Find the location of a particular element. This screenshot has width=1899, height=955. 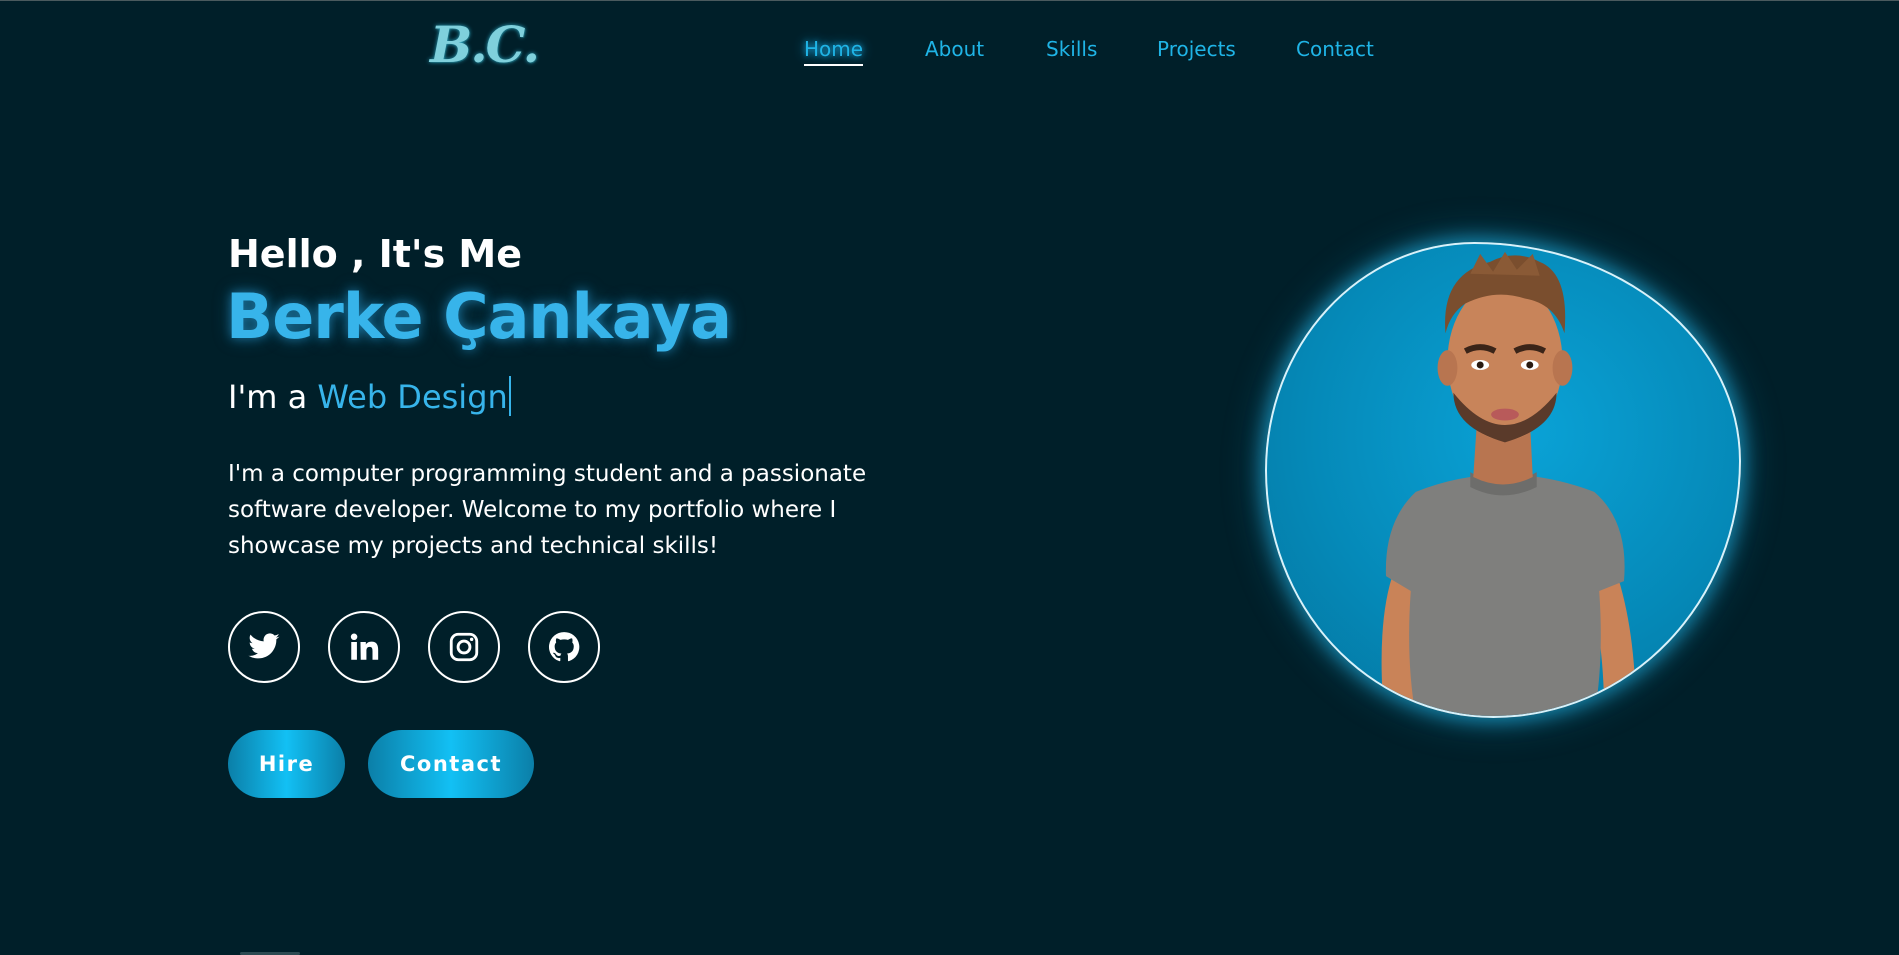

nav-about: About is located at coordinates (954, 49).